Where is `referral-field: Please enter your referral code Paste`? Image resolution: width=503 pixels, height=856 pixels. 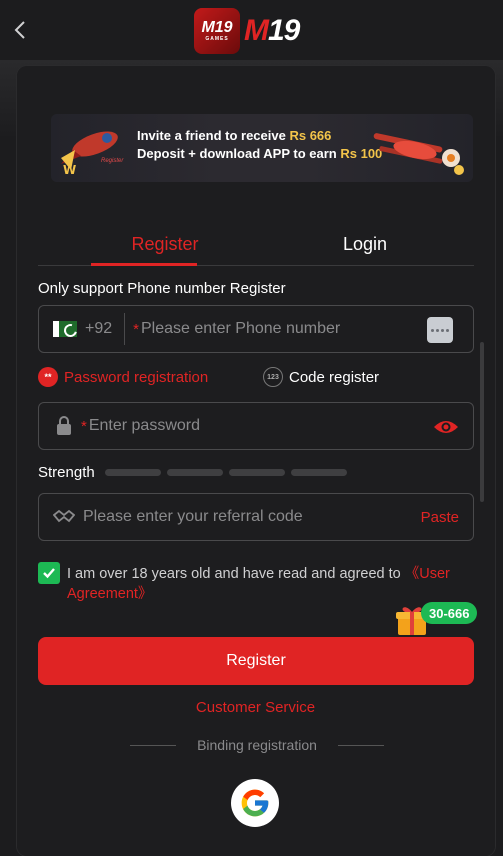
referral-field: Please enter your referral code Paste is located at coordinates (256, 517).